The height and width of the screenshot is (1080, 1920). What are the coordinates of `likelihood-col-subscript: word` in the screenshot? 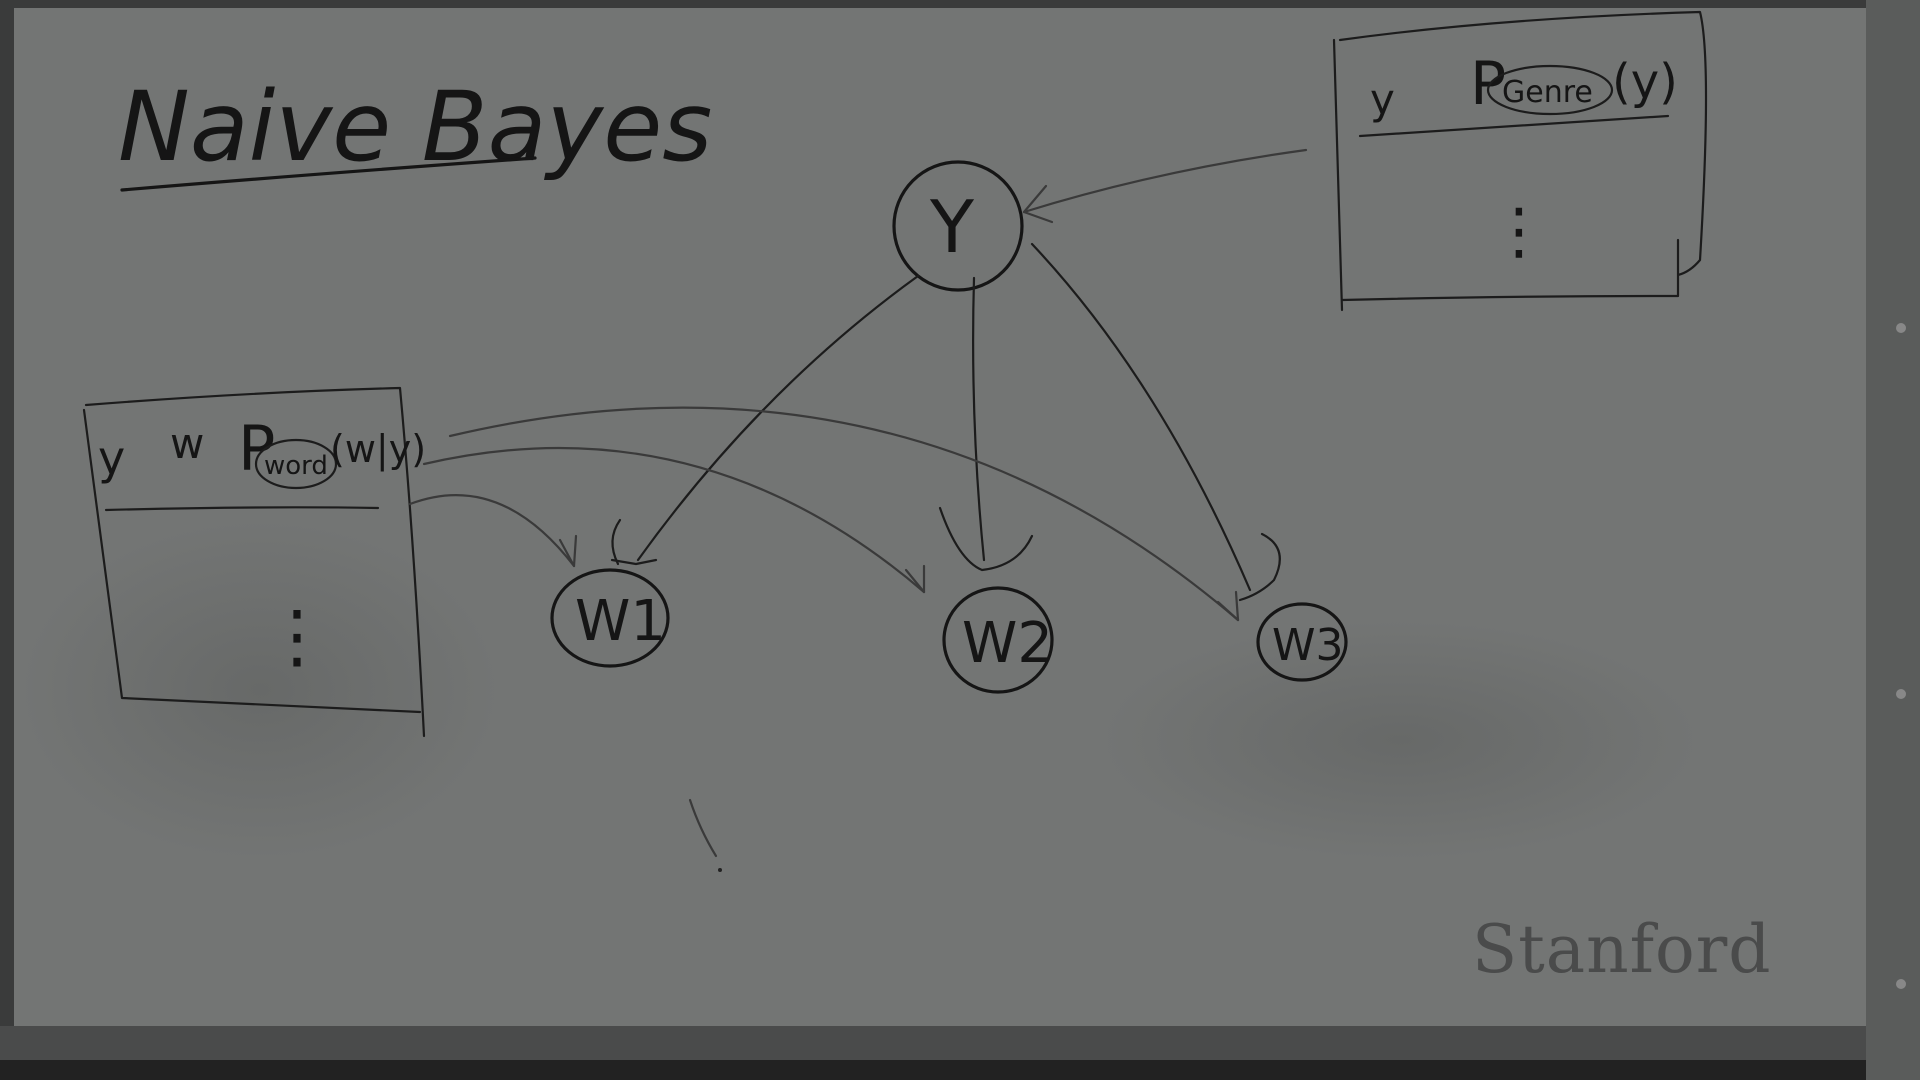 It's located at (296, 466).